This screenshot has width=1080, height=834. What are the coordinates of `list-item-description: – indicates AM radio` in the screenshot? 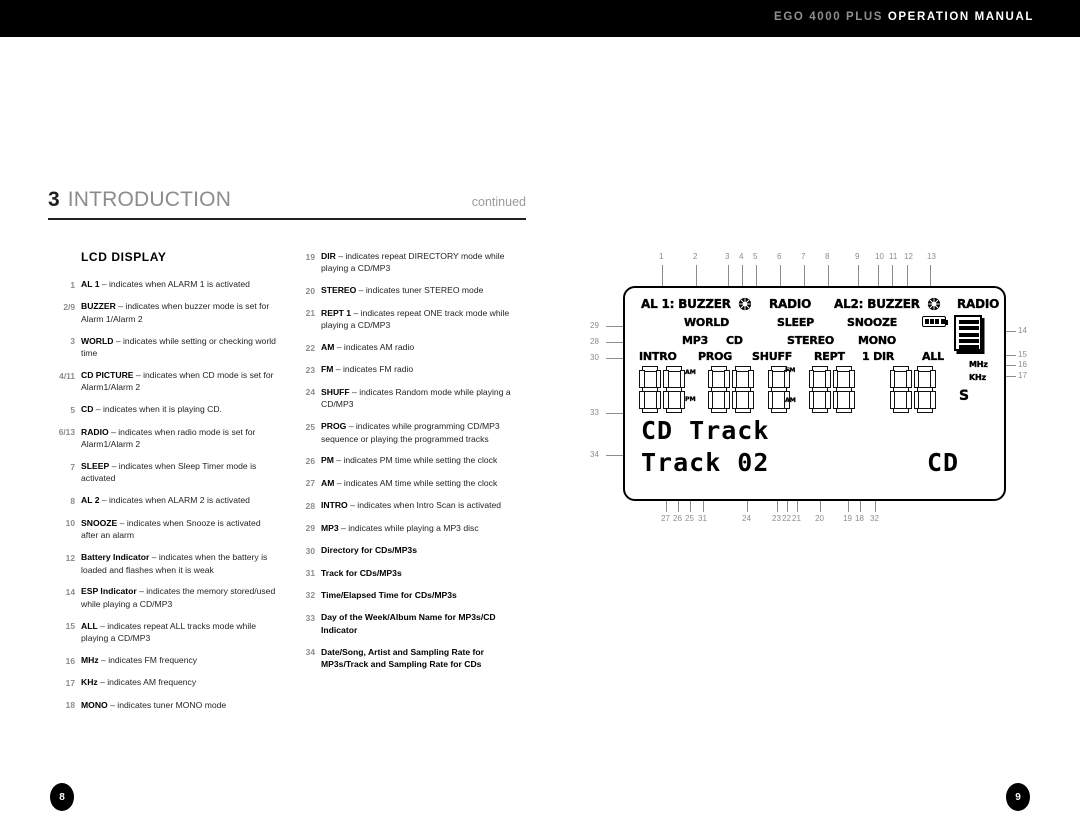 It's located at (374, 347).